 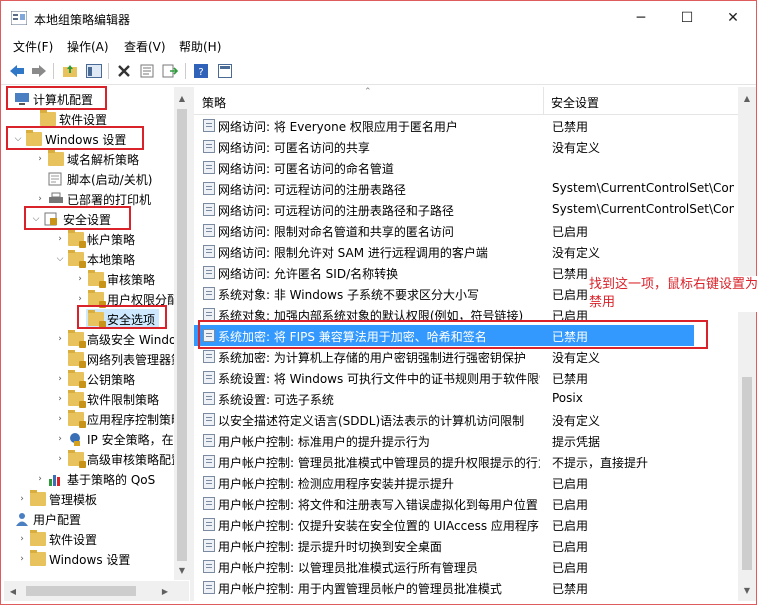 What do you see at coordinates (466, 545) in the screenshot?
I see `table-row: 用户帐户控制: 提示提升时切换到安全桌面 已启用` at bounding box center [466, 545].